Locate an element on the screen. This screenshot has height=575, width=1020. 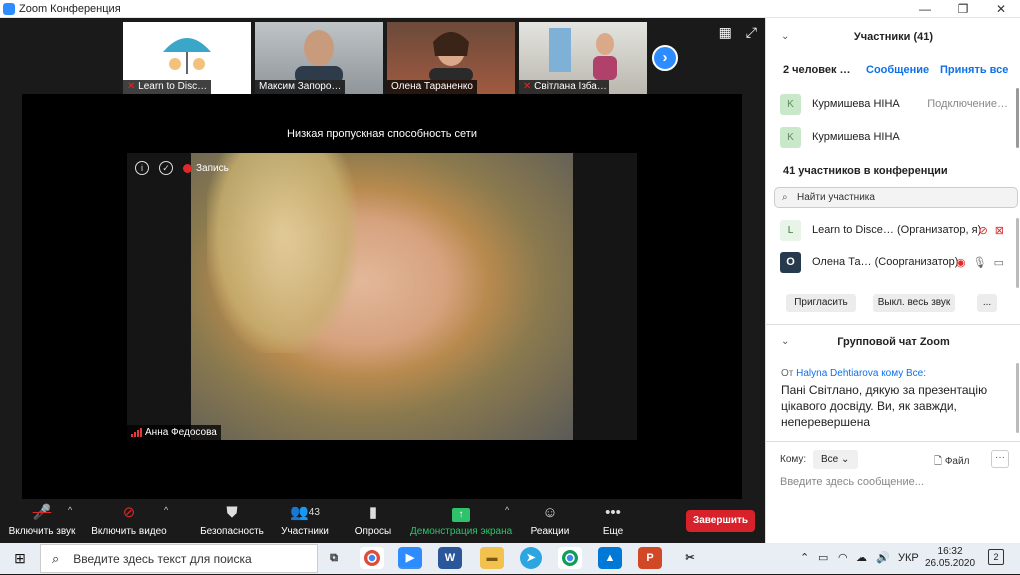
file-explorer-icon: ▬ is located at coordinates (492, 558).